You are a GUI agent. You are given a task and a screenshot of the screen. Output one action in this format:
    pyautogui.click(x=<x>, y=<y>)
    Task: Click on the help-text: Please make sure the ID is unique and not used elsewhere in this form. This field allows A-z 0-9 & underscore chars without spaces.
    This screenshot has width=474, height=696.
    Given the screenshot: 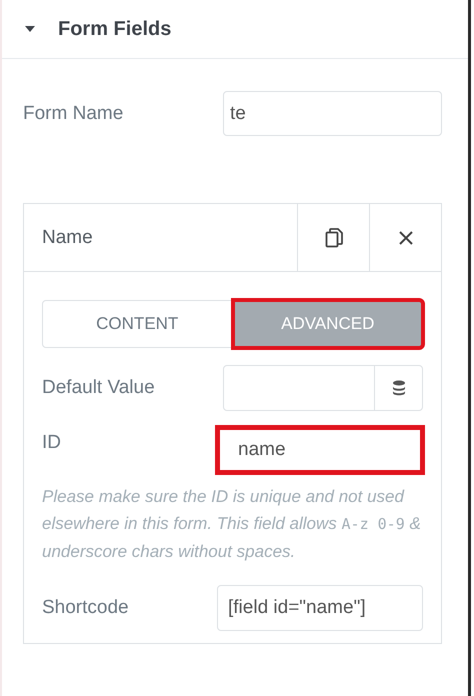 What is the action you would take?
    pyautogui.click(x=232, y=524)
    